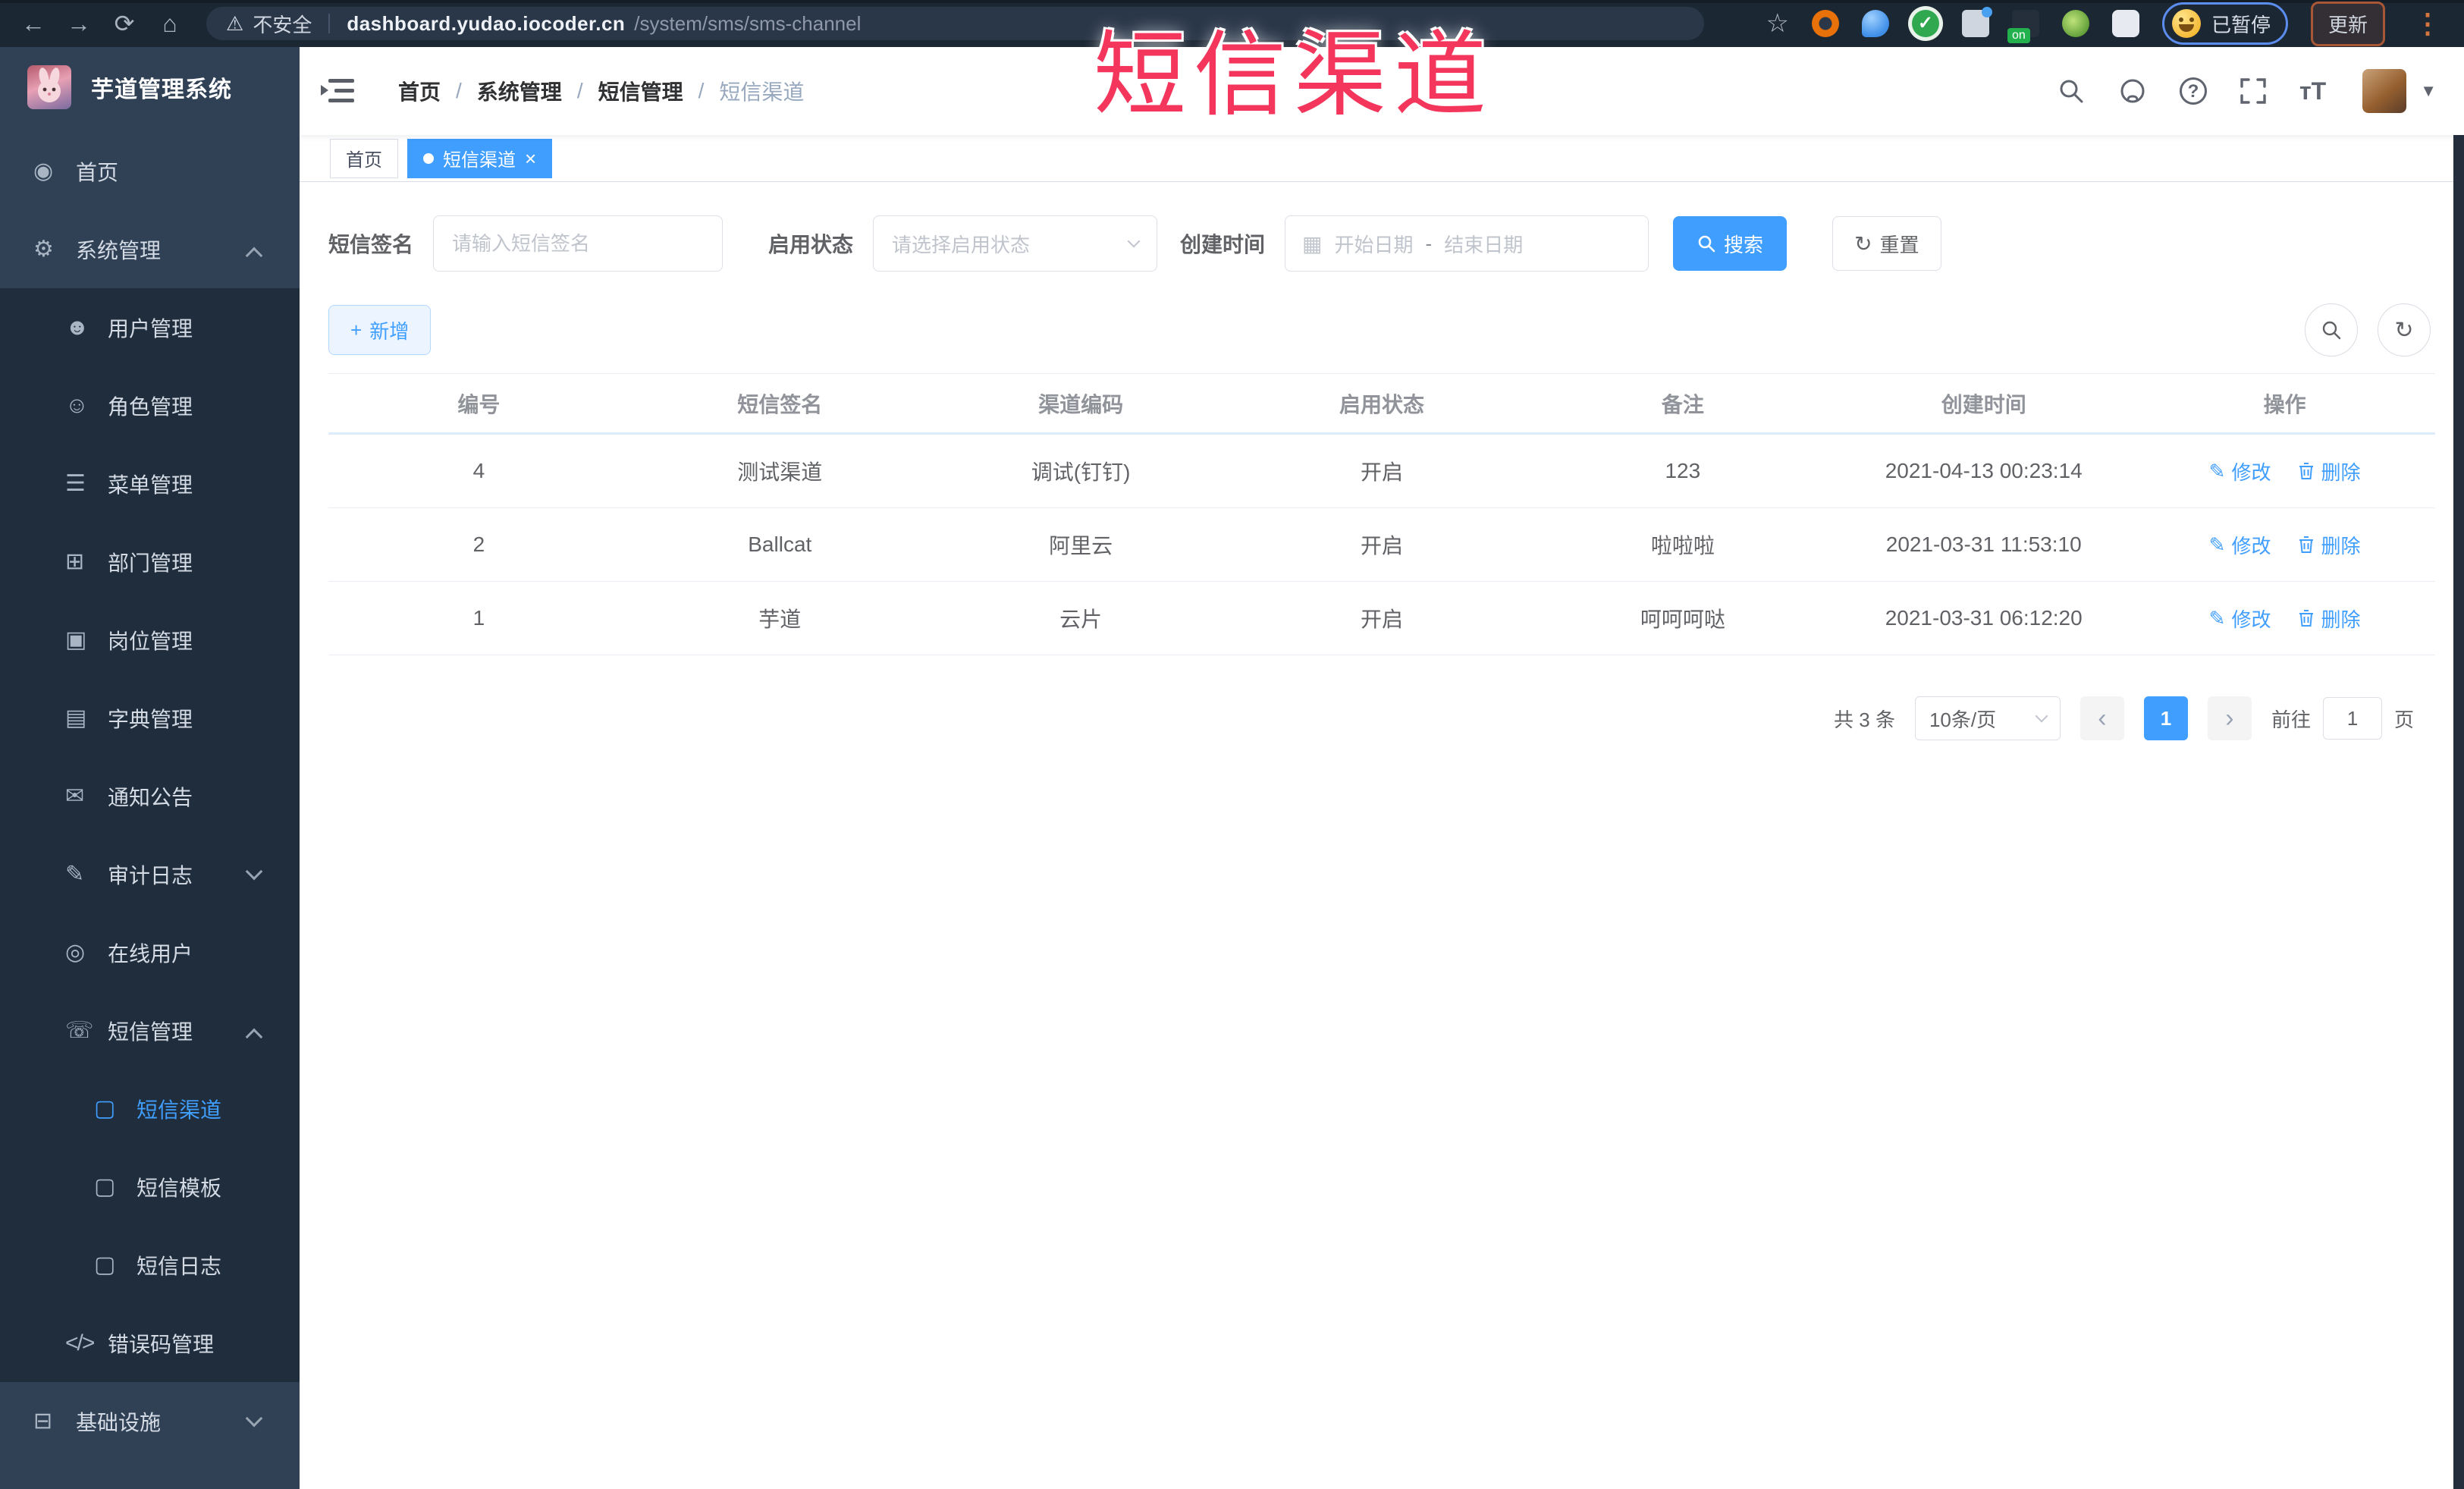 This screenshot has width=2464, height=1489. I want to click on cell-actions: ✎ 修改 删除, so click(2285, 545).